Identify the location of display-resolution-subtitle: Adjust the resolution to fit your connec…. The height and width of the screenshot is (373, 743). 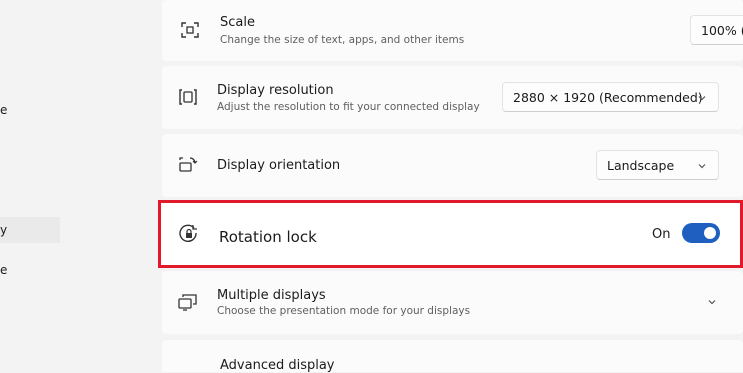
(348, 107).